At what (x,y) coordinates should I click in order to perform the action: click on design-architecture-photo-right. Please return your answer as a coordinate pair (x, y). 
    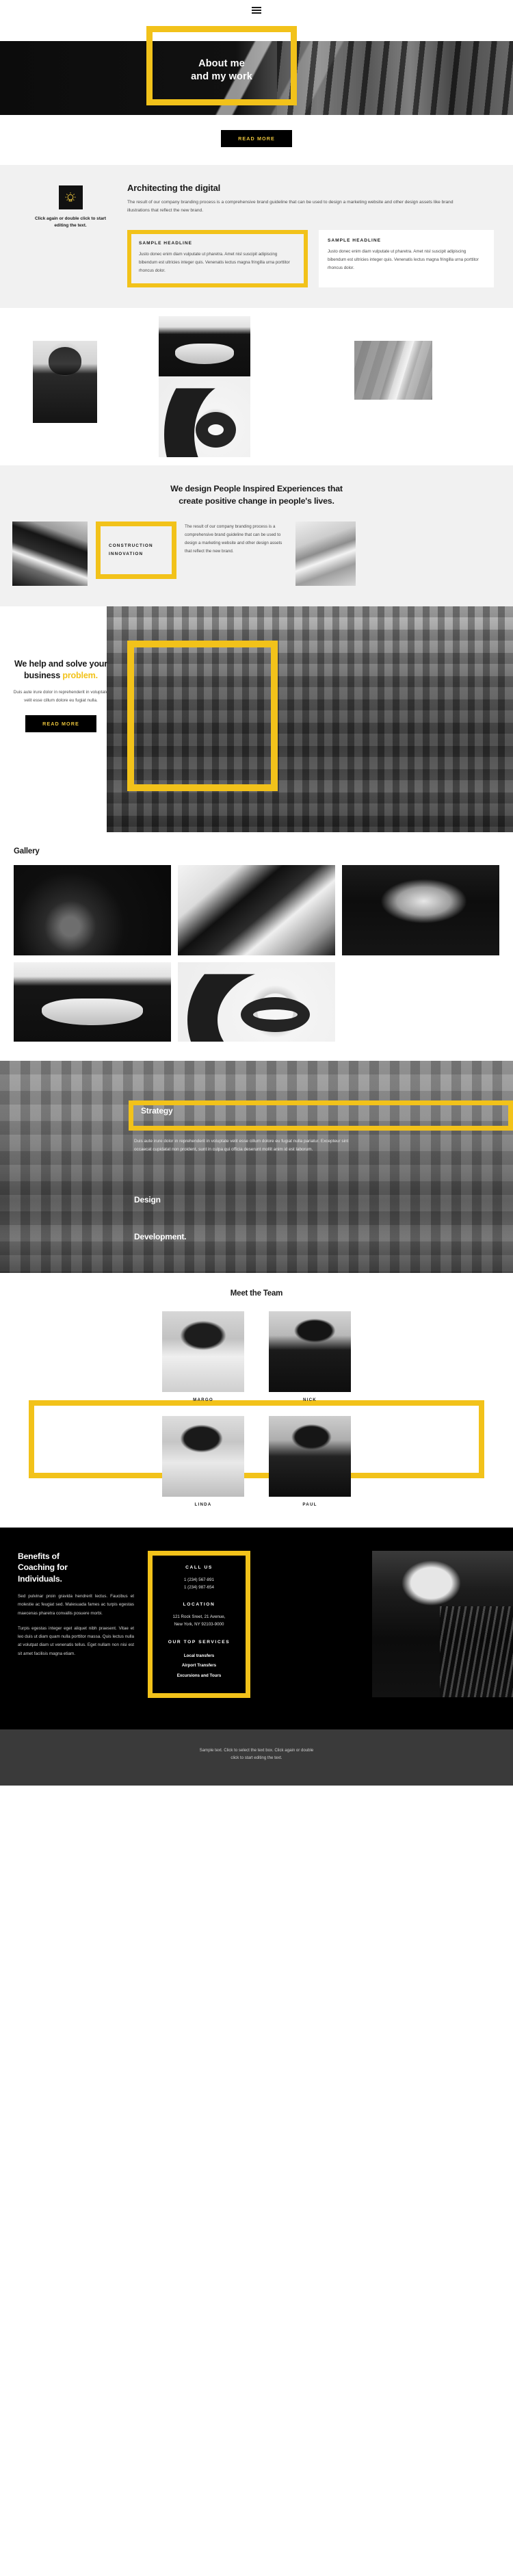
    Looking at the image, I should click on (326, 553).